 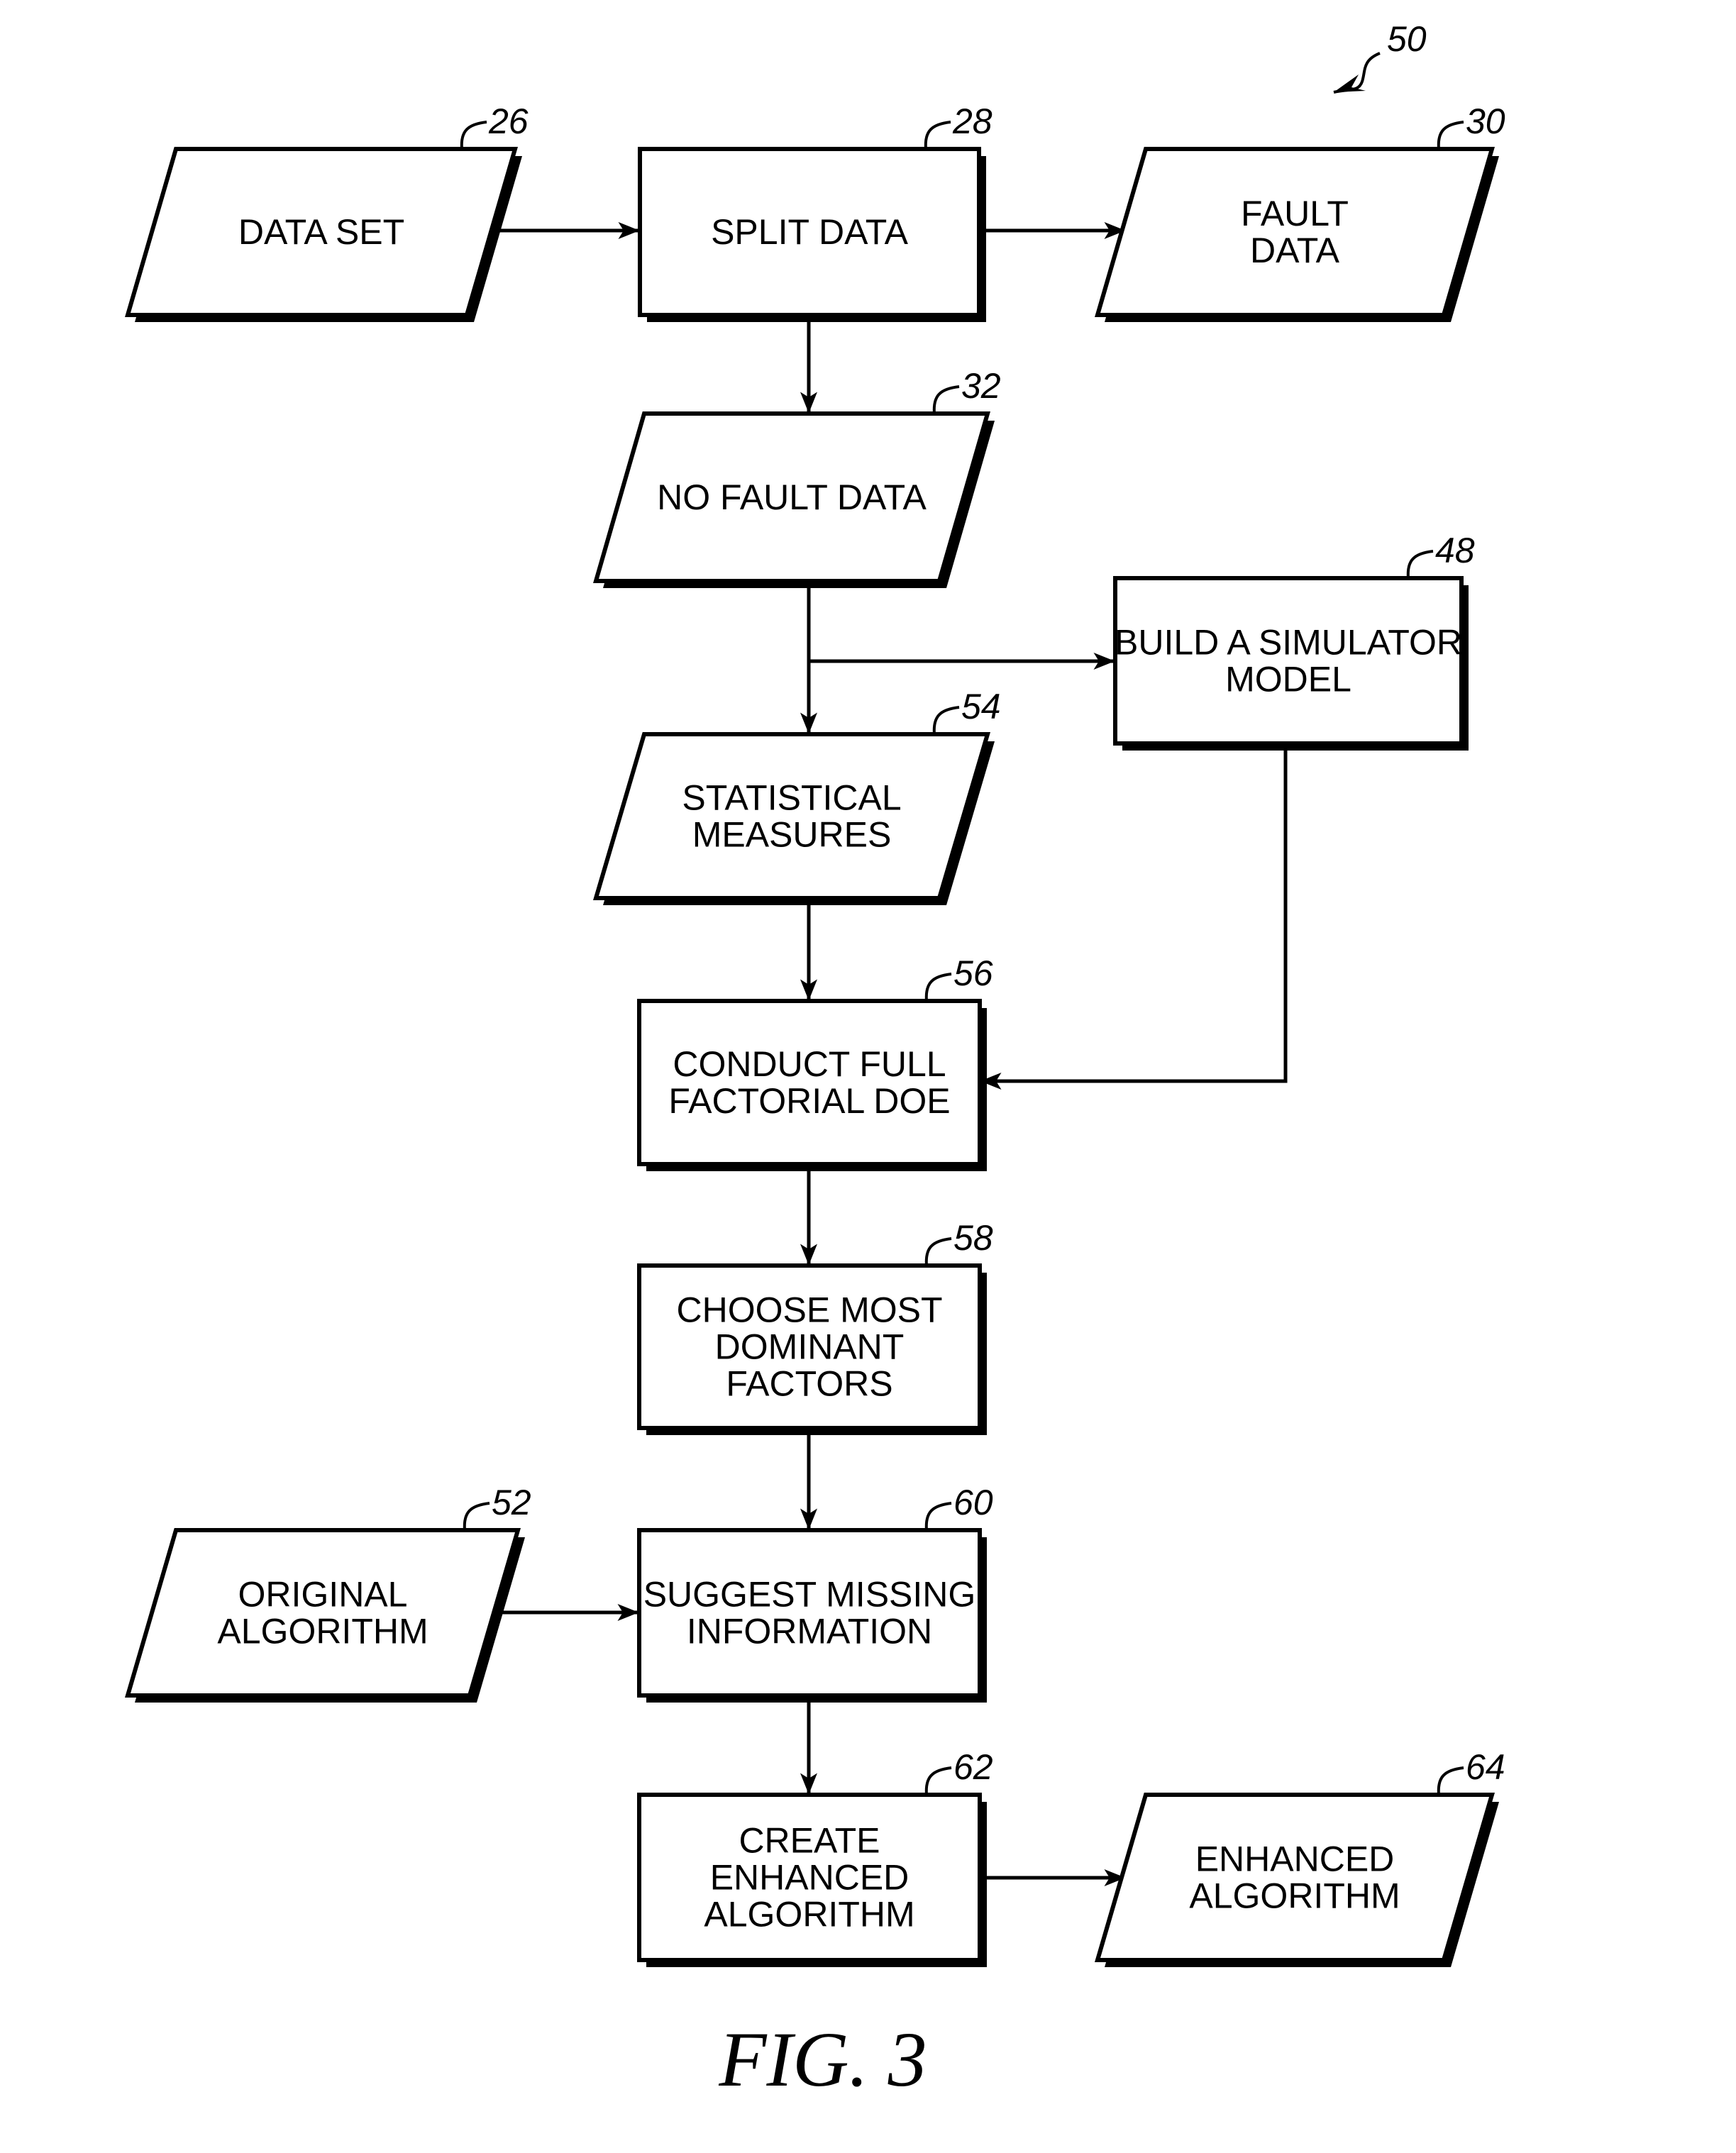 What do you see at coordinates (791, 798) in the screenshot?
I see `node-label-line: STATISTICAL` at bounding box center [791, 798].